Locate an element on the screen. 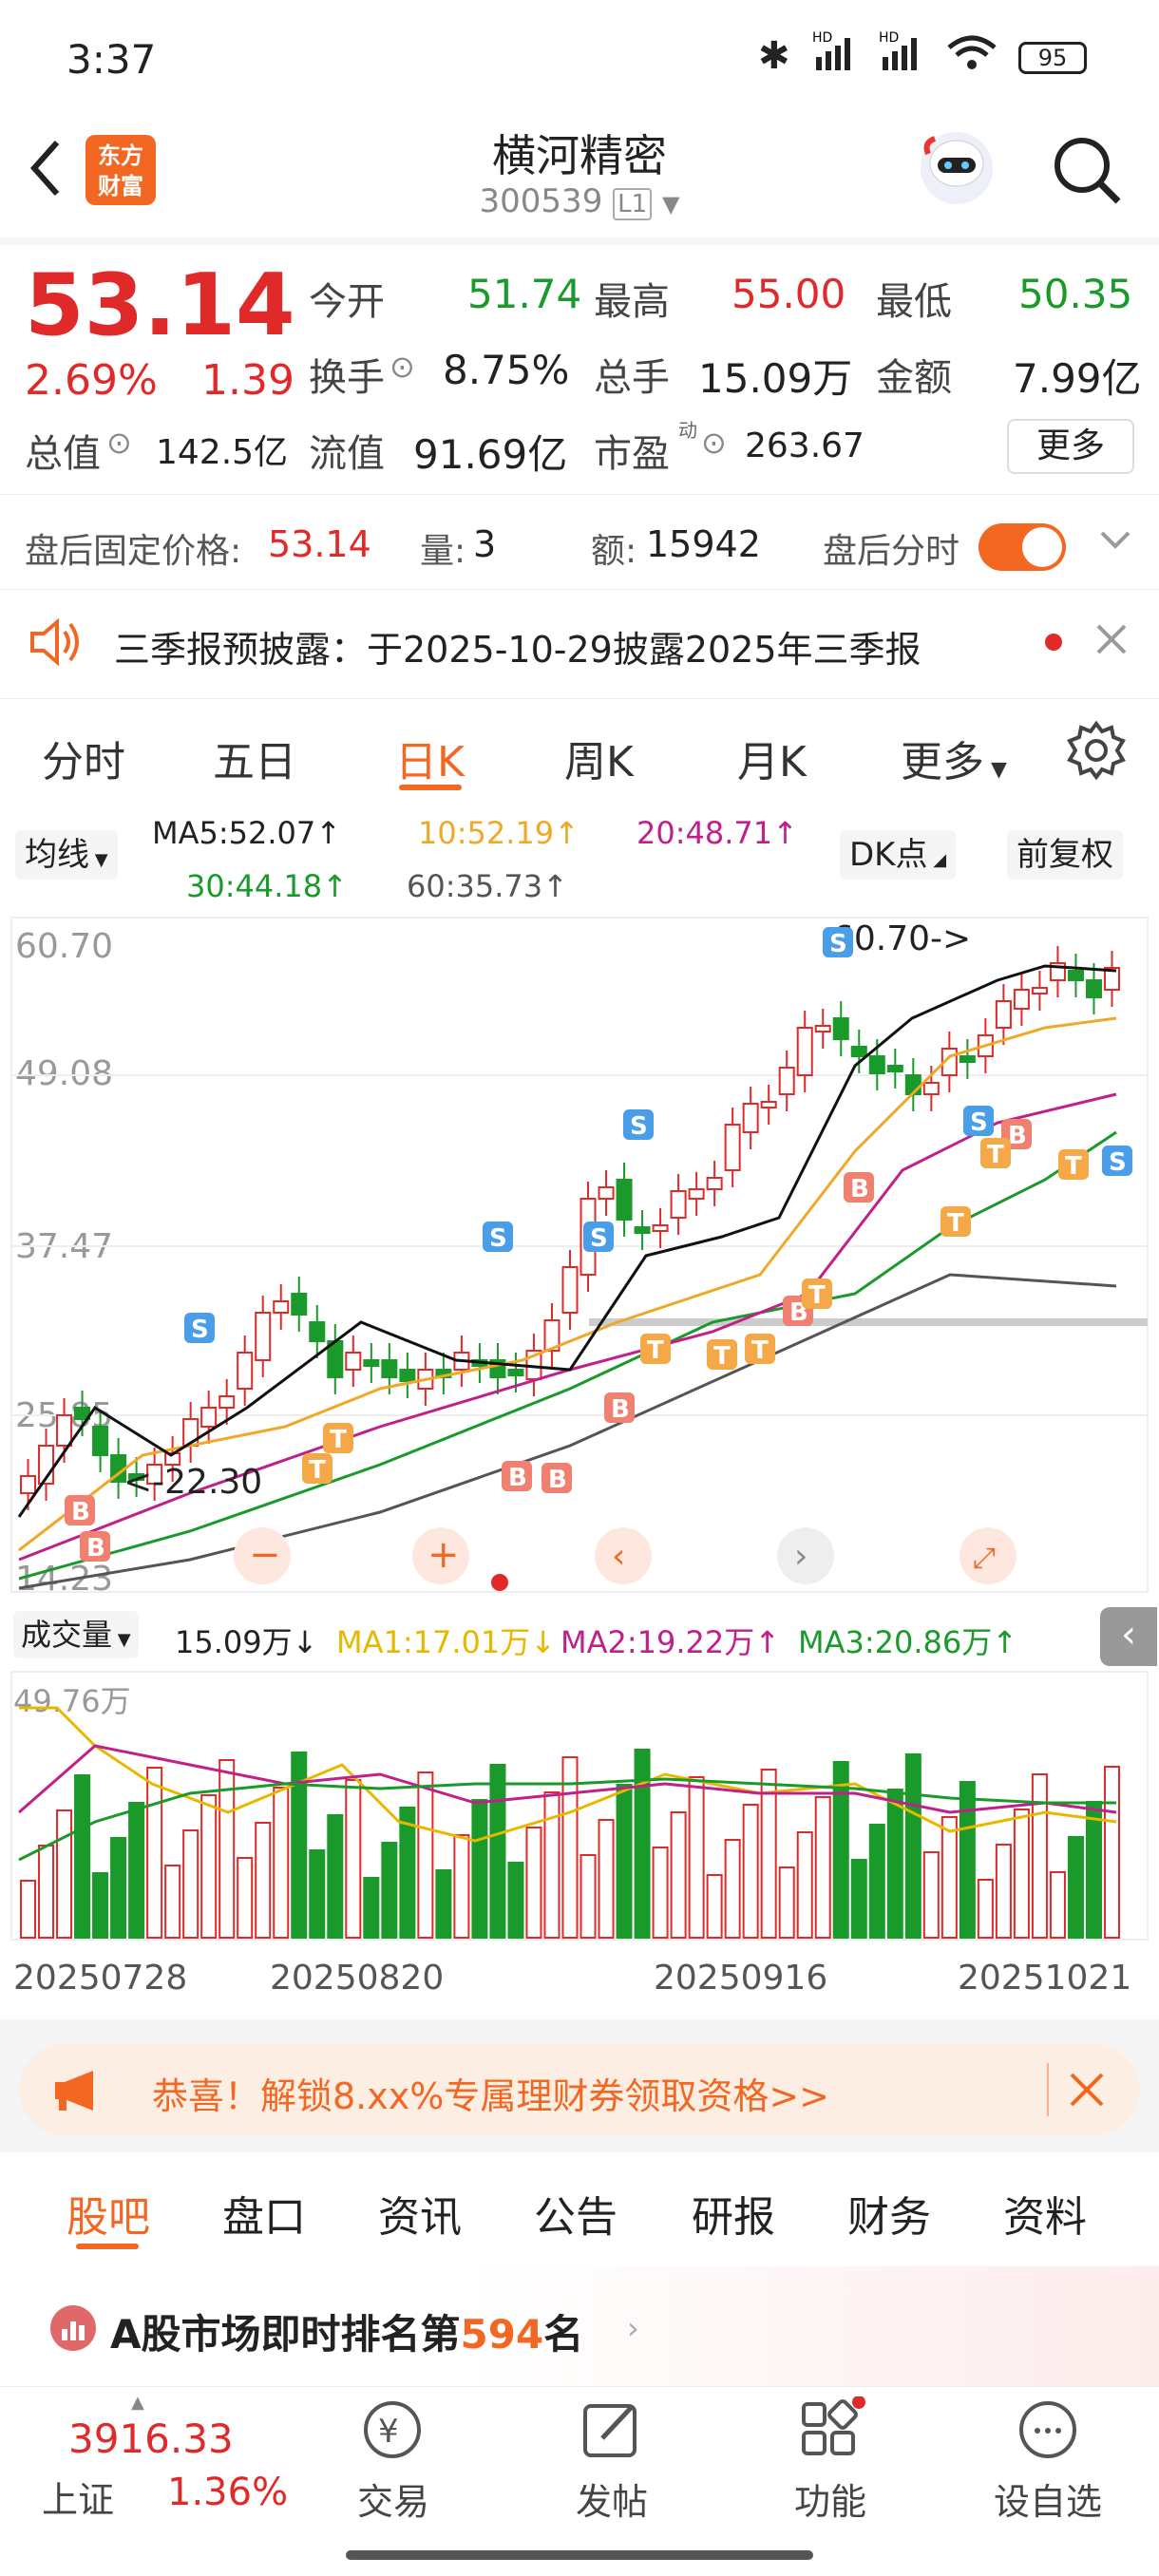 This screenshot has width=1159, height=2576. tab-financials: 财务 is located at coordinates (889, 2213).